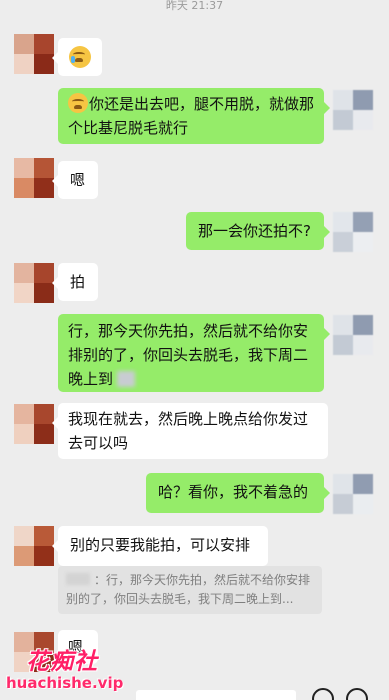 This screenshot has width=389, height=700. I want to click on message-bubble-outgoing: 那一会你还拍不?, so click(258, 231).